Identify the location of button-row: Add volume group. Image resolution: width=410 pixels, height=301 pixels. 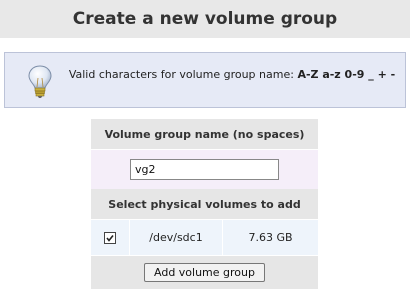
(204, 272).